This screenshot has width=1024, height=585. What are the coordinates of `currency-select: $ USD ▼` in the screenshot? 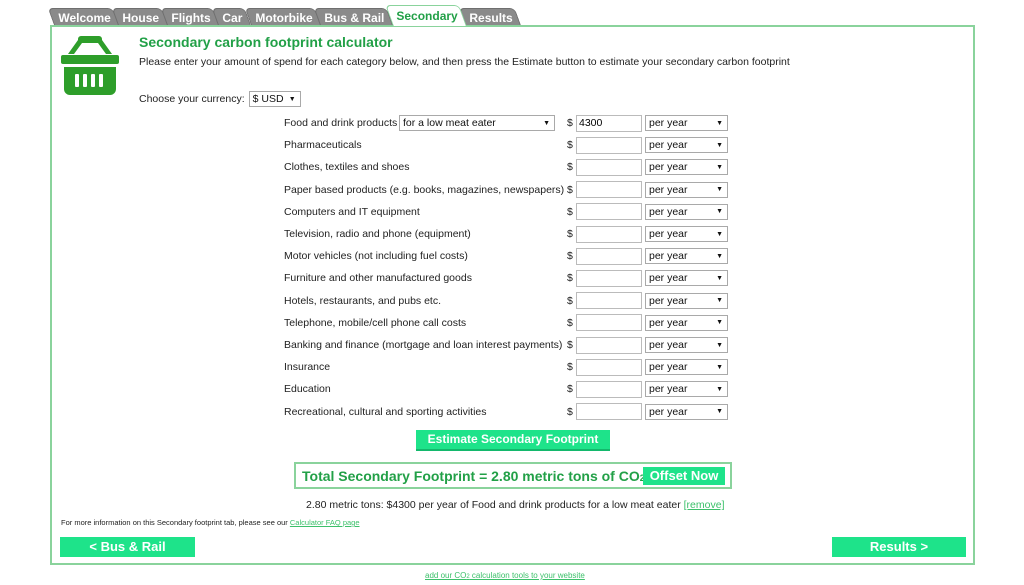 It's located at (274, 99).